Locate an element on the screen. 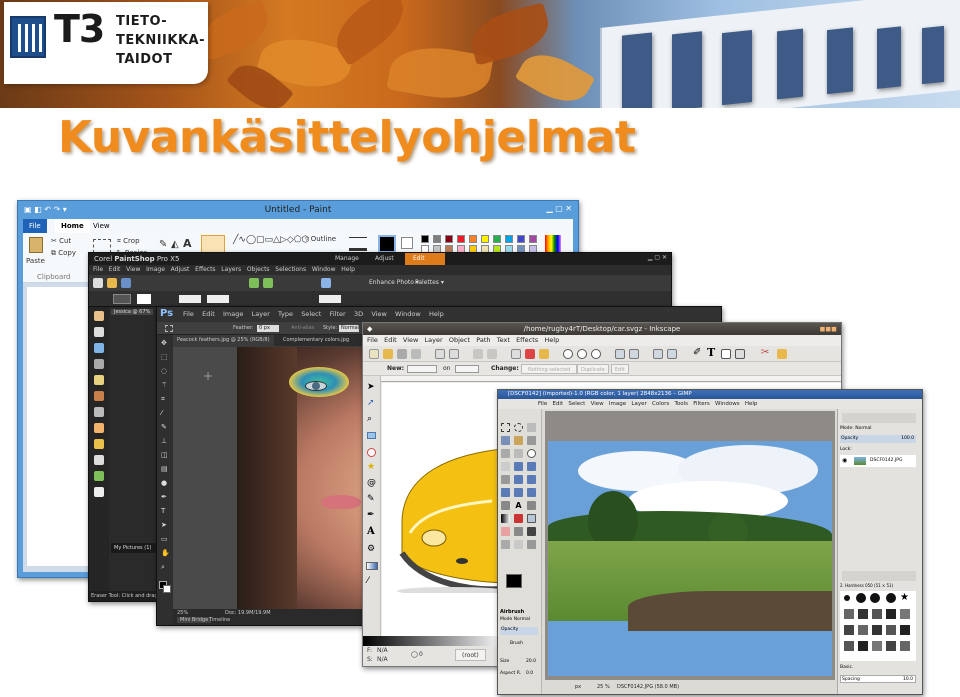 The height and width of the screenshot is (697, 960). eraser-tool-icon is located at coordinates (99, 428).